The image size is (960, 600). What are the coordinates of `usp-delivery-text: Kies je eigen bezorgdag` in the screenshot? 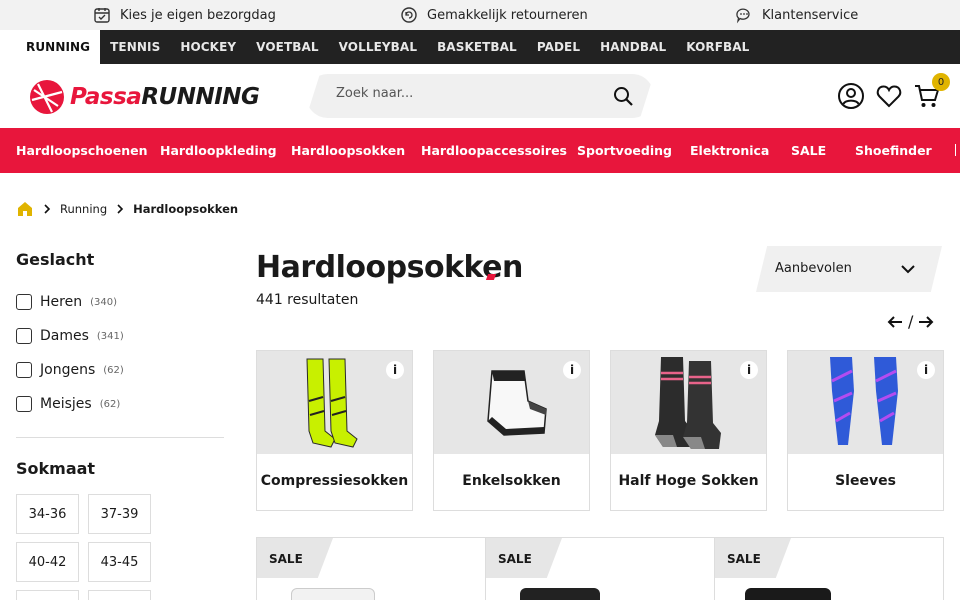 It's located at (198, 15).